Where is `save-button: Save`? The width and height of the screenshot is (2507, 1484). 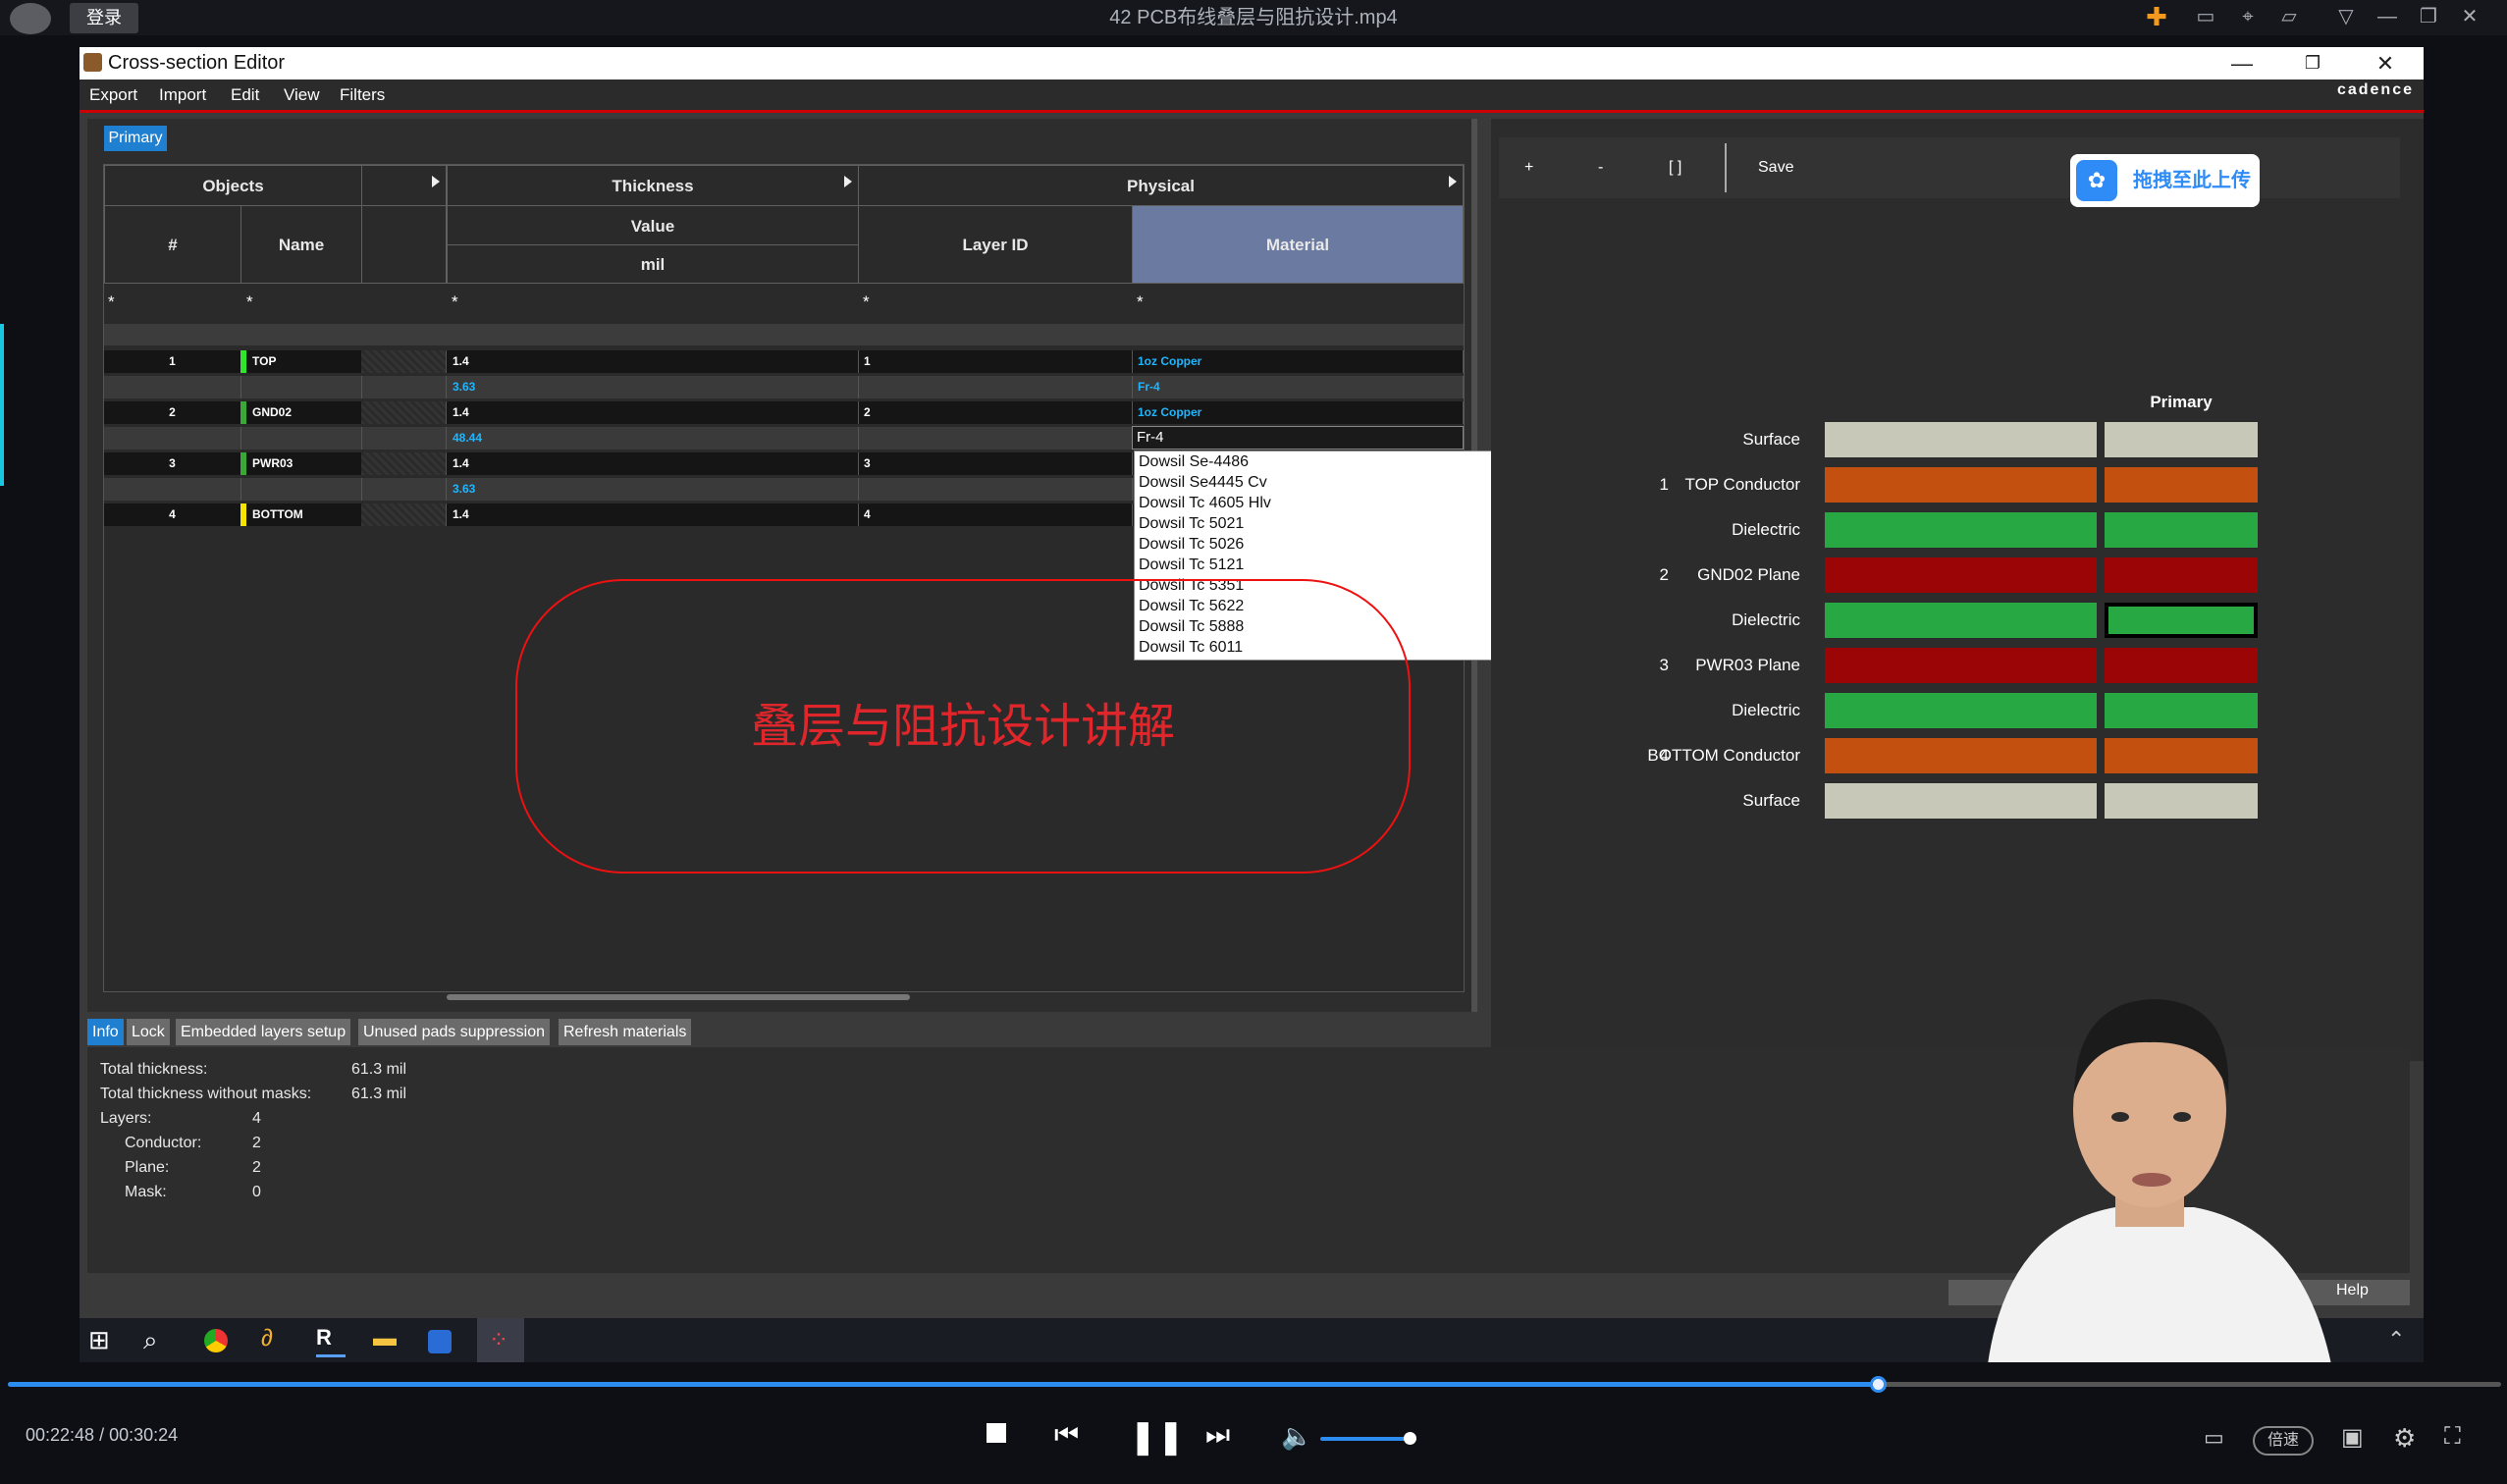
save-button: Save is located at coordinates (1775, 167).